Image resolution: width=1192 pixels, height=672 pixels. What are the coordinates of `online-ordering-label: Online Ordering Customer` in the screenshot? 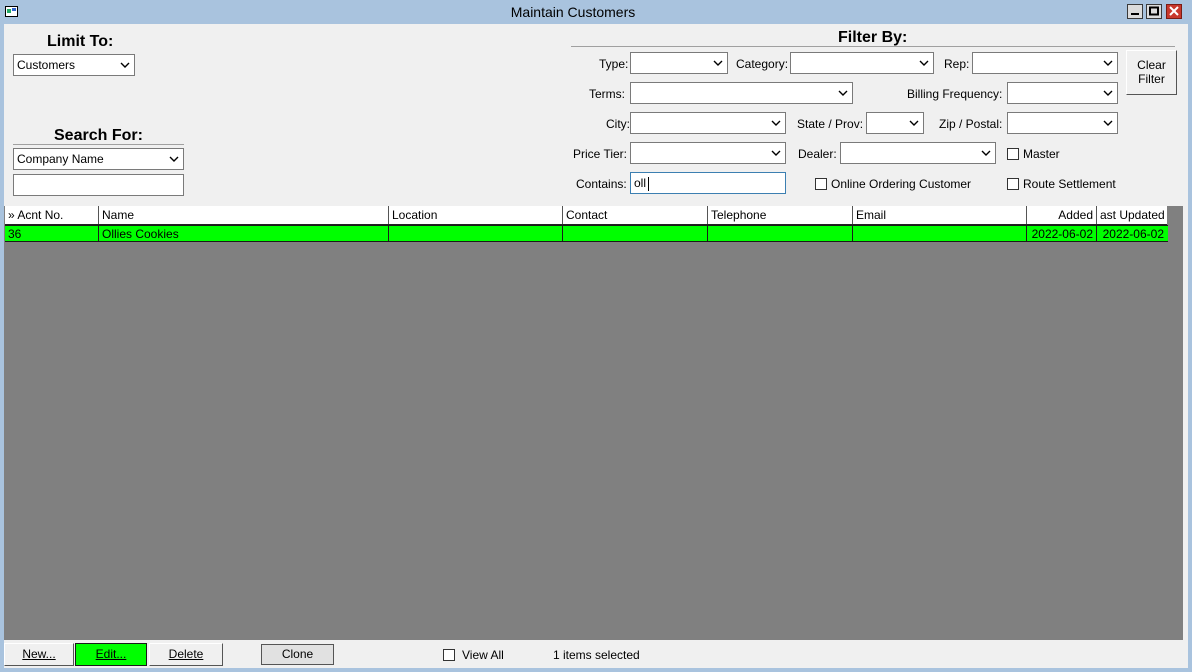 It's located at (901, 184).